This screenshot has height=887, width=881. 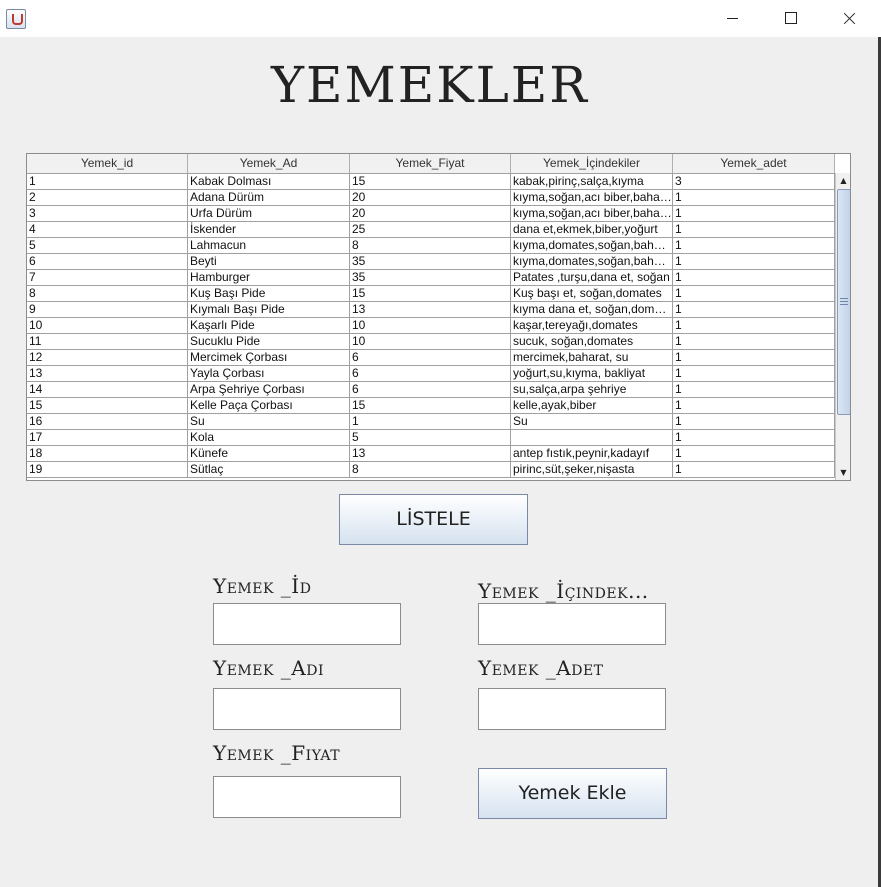 What do you see at coordinates (592, 293) in the screenshot?
I see `table-cell: Kuş başı et, soğan,domates` at bounding box center [592, 293].